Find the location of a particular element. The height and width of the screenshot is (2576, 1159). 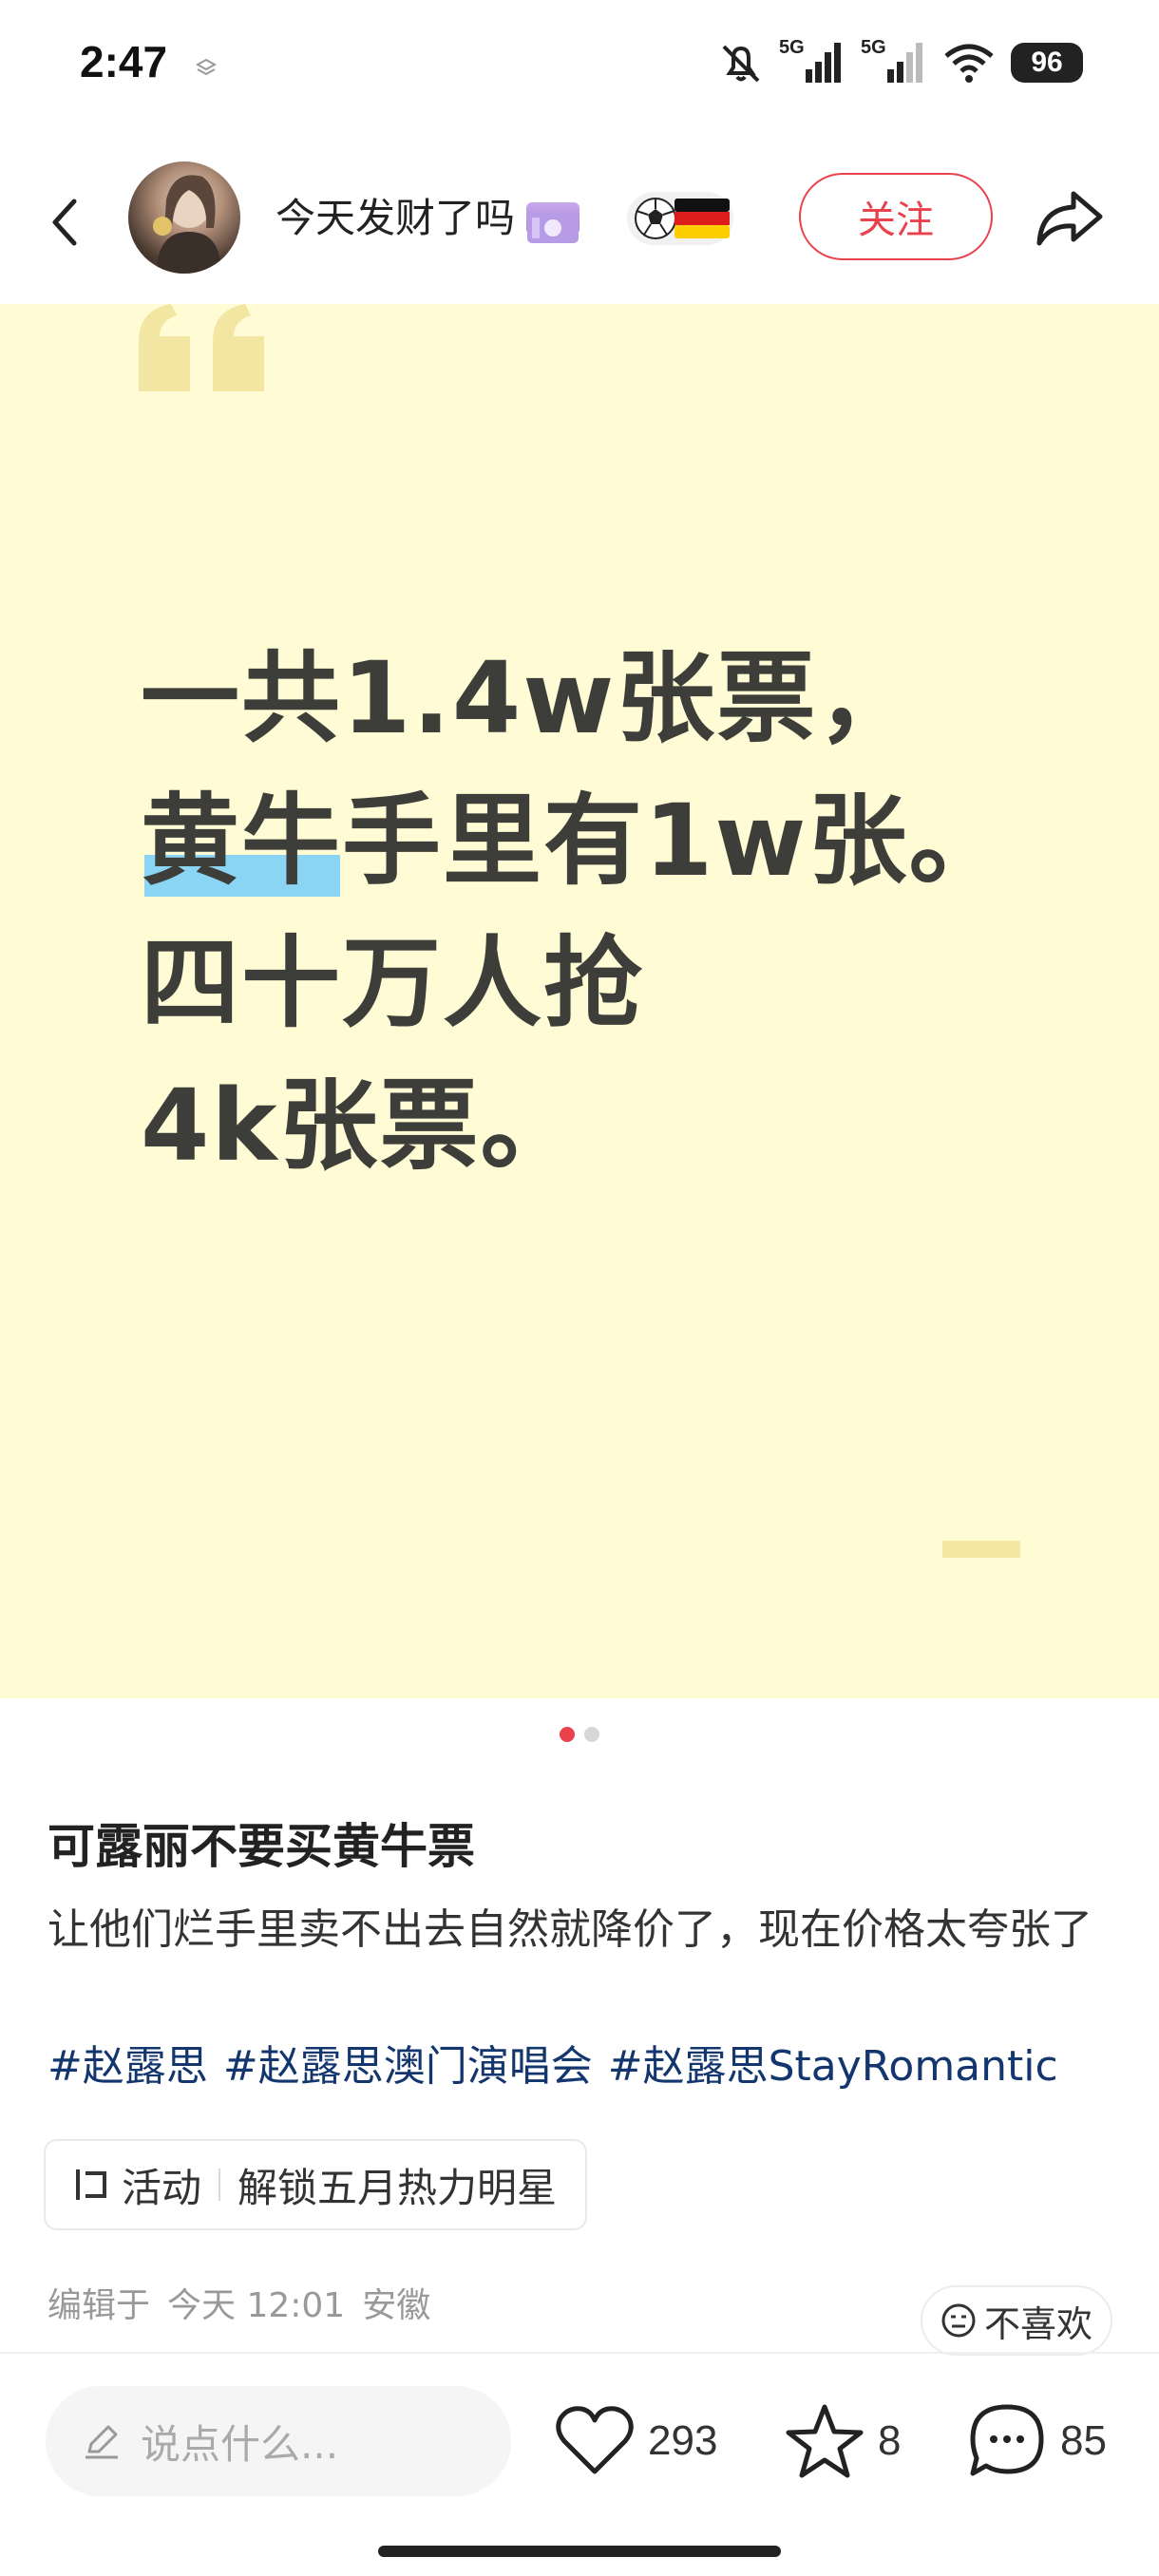

hashtag-list: #赵露思 #赵露思澳门演唱会 #赵露思StayRomantic is located at coordinates (589, 2067).